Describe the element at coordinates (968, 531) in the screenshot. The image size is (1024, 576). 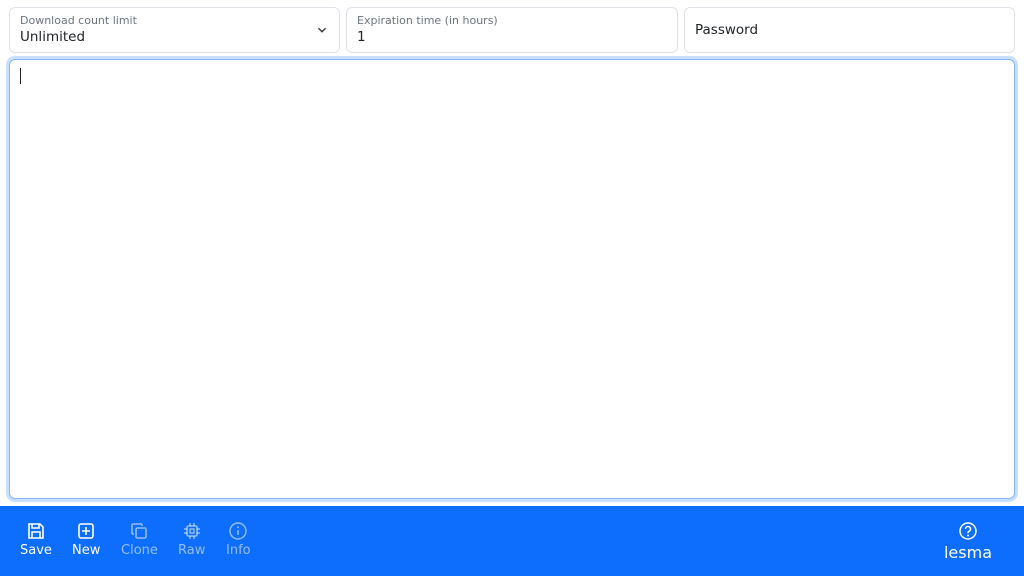
I see `question-circle-icon` at that location.